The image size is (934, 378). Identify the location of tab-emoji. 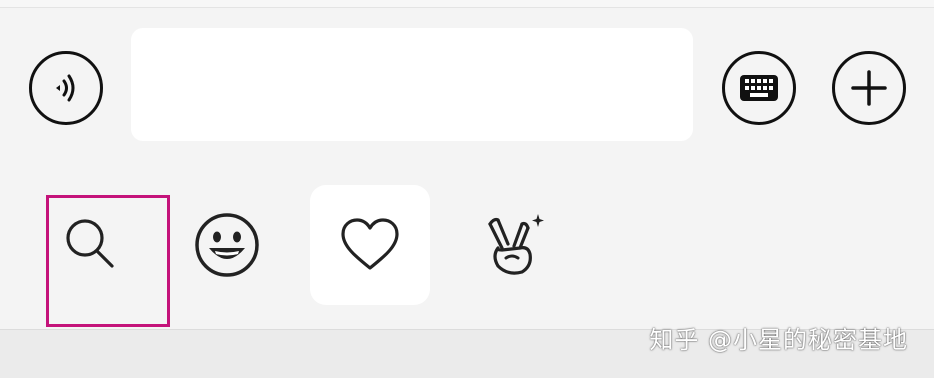
(227, 245).